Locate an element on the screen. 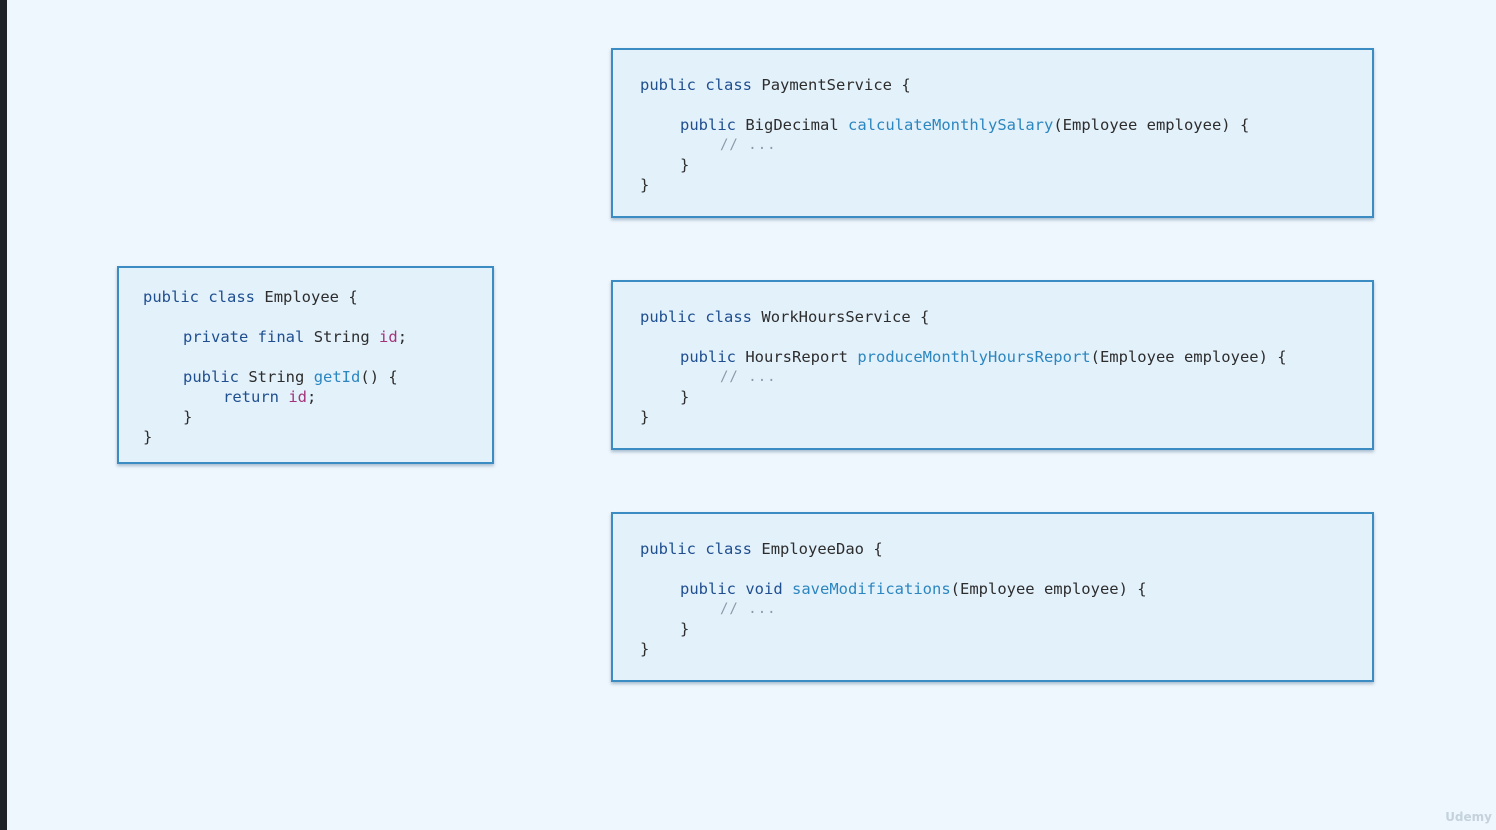 This screenshot has width=1496, height=830. code-line: public class EmployeeDao { is located at coordinates (761, 549).